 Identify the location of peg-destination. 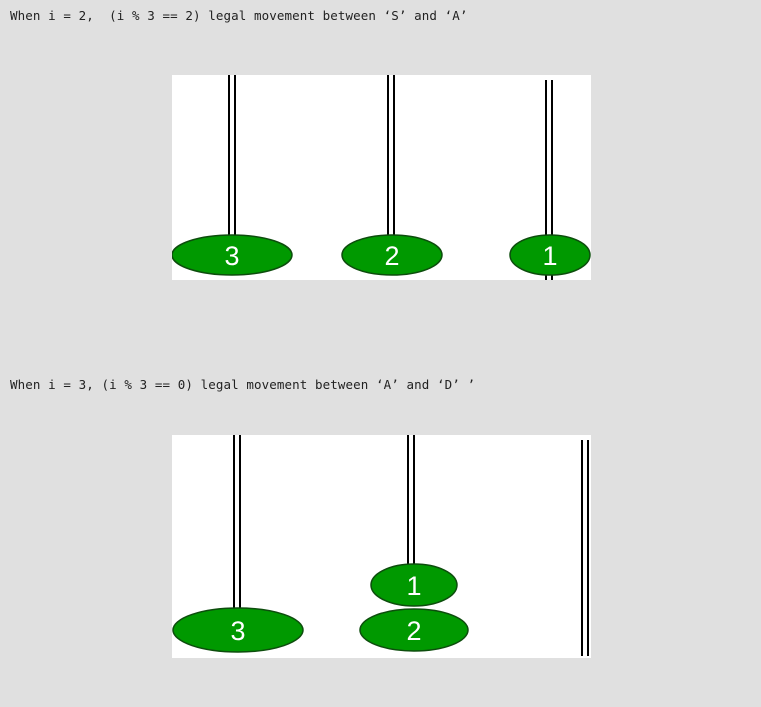
(585, 548).